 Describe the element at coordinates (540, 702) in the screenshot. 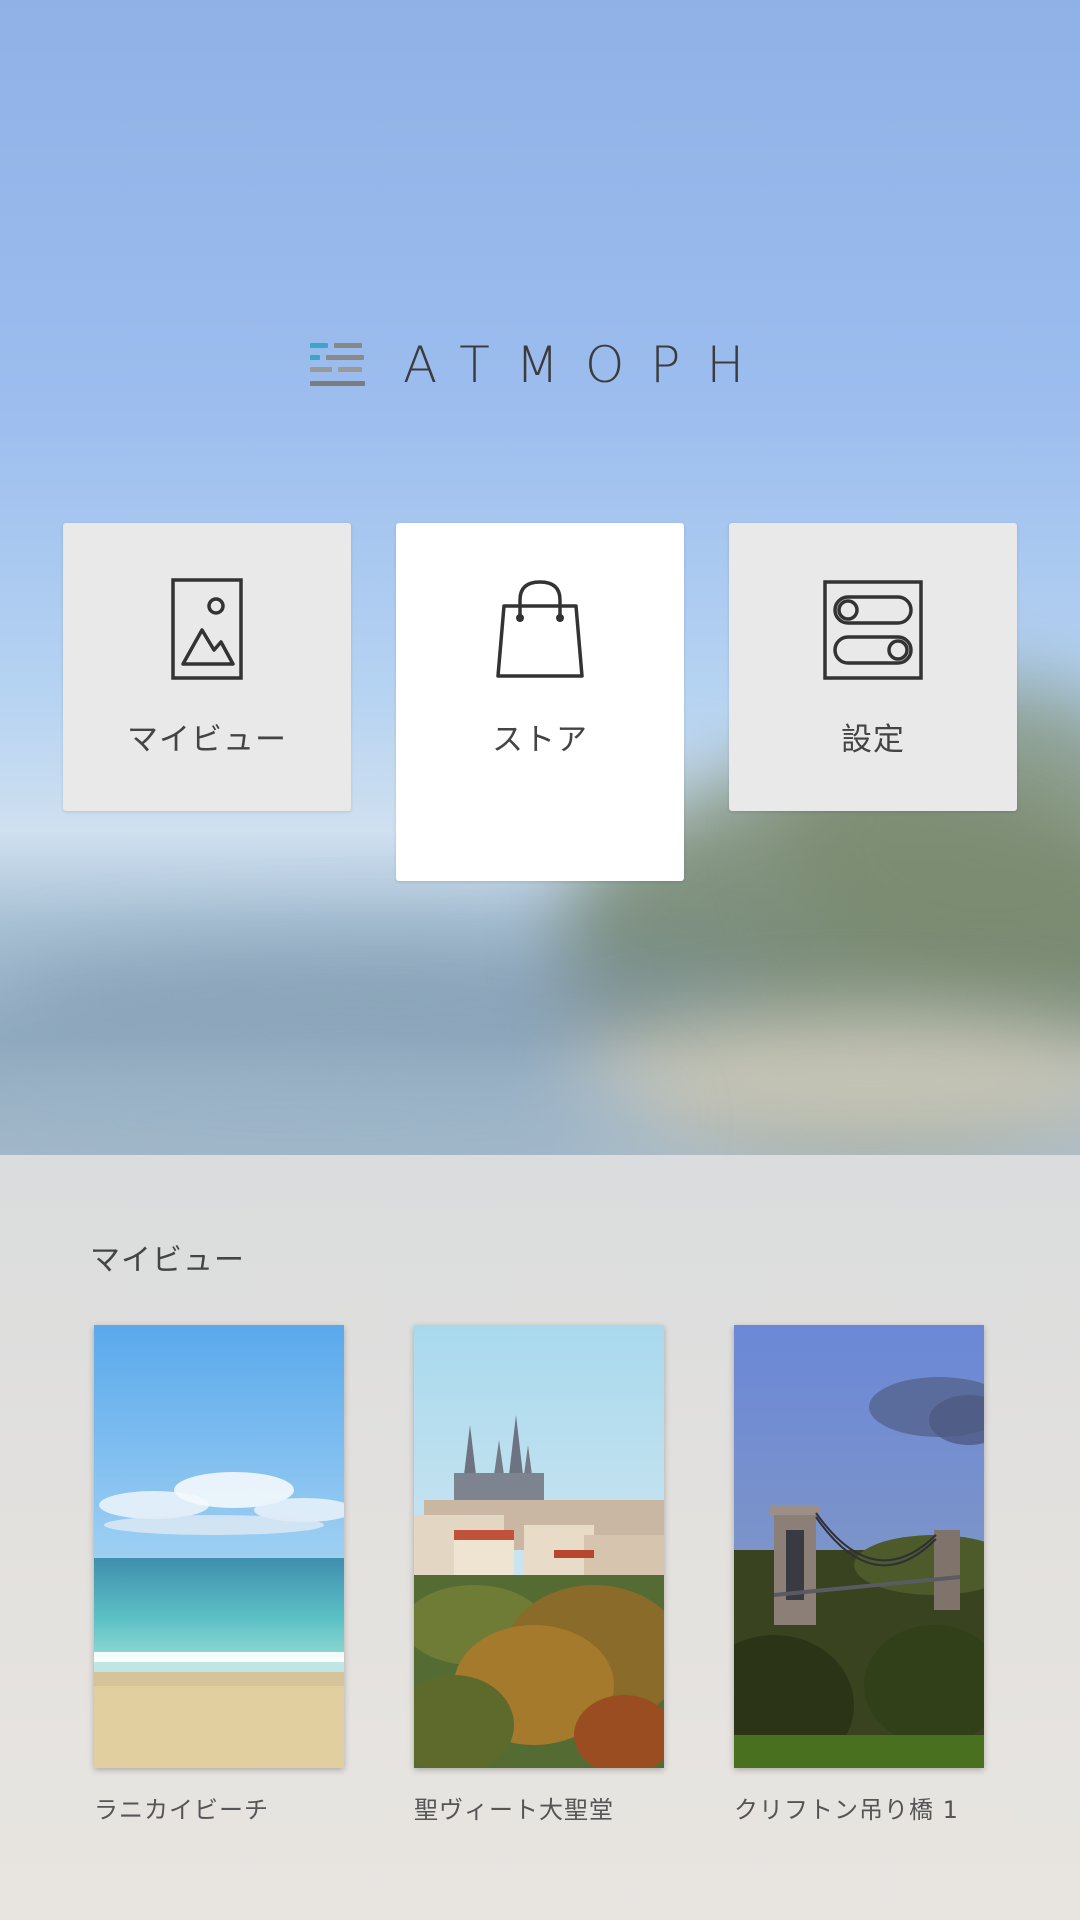

I see `menu-tile-store: ストア` at that location.